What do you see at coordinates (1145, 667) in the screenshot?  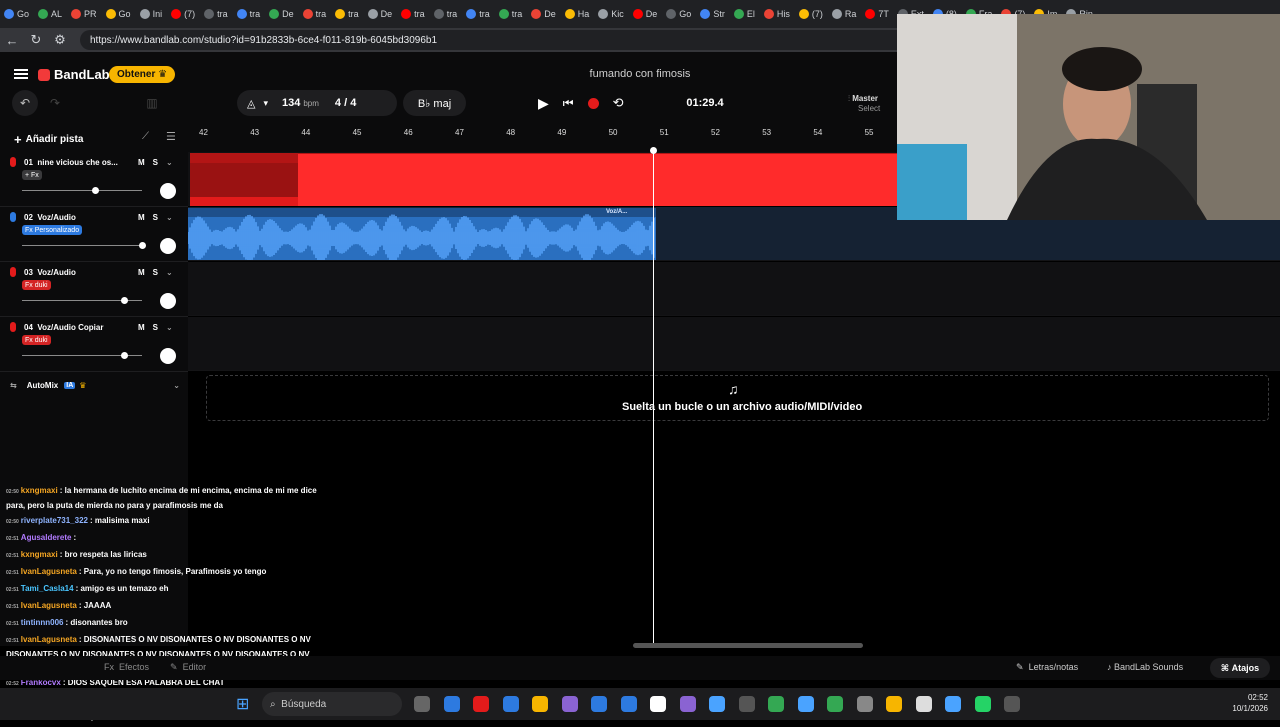 I see `sounds-tab: ♪ BandLab Sounds` at bounding box center [1145, 667].